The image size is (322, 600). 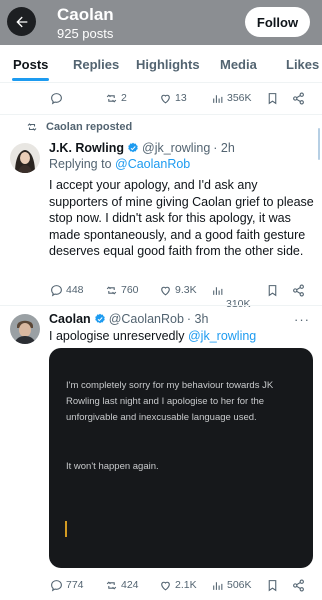 I want to click on rowling-name-row: J.K. Rowling @jk_rowling · 2h, so click(x=142, y=148).